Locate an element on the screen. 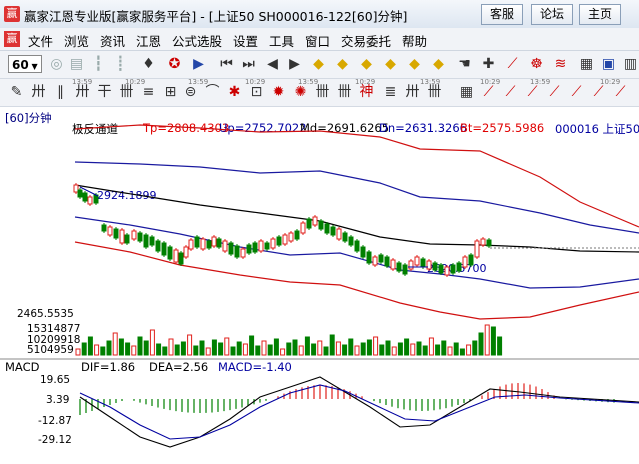 The width and height of the screenshot is (639, 464). fan-line4-icon: ⟋ is located at coordinates (554, 92).